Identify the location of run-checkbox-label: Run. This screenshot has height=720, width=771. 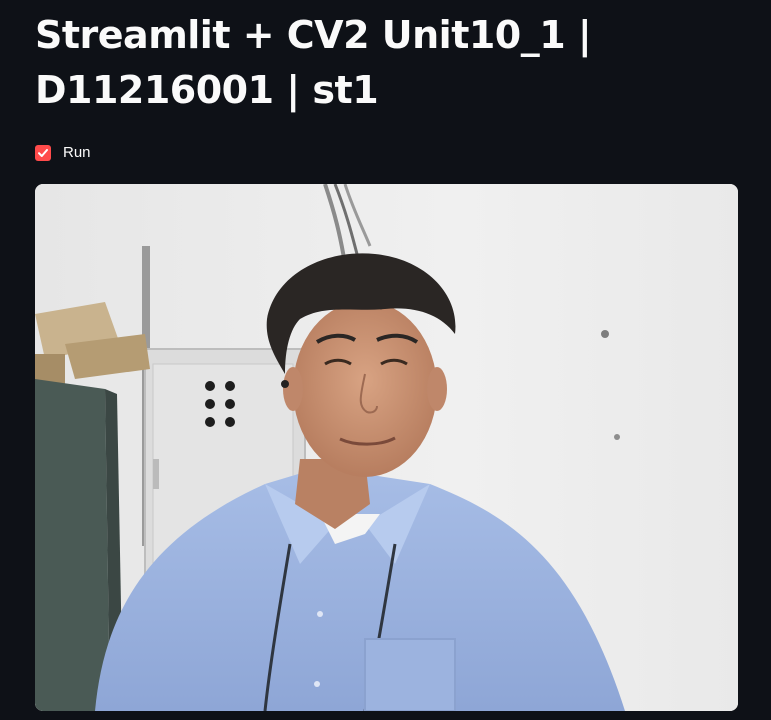
(77, 152).